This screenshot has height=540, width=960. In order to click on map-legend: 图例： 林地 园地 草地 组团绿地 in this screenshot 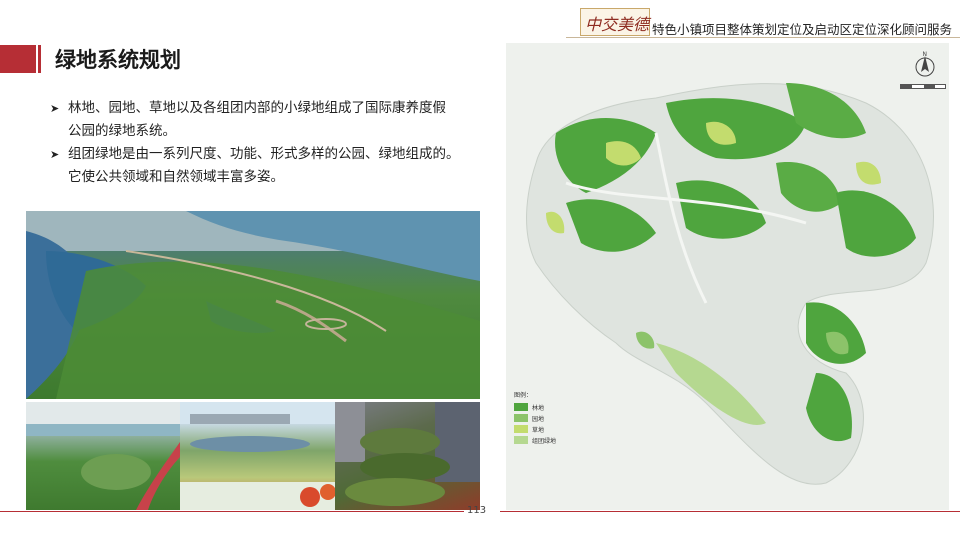, I will do `click(549, 418)`.